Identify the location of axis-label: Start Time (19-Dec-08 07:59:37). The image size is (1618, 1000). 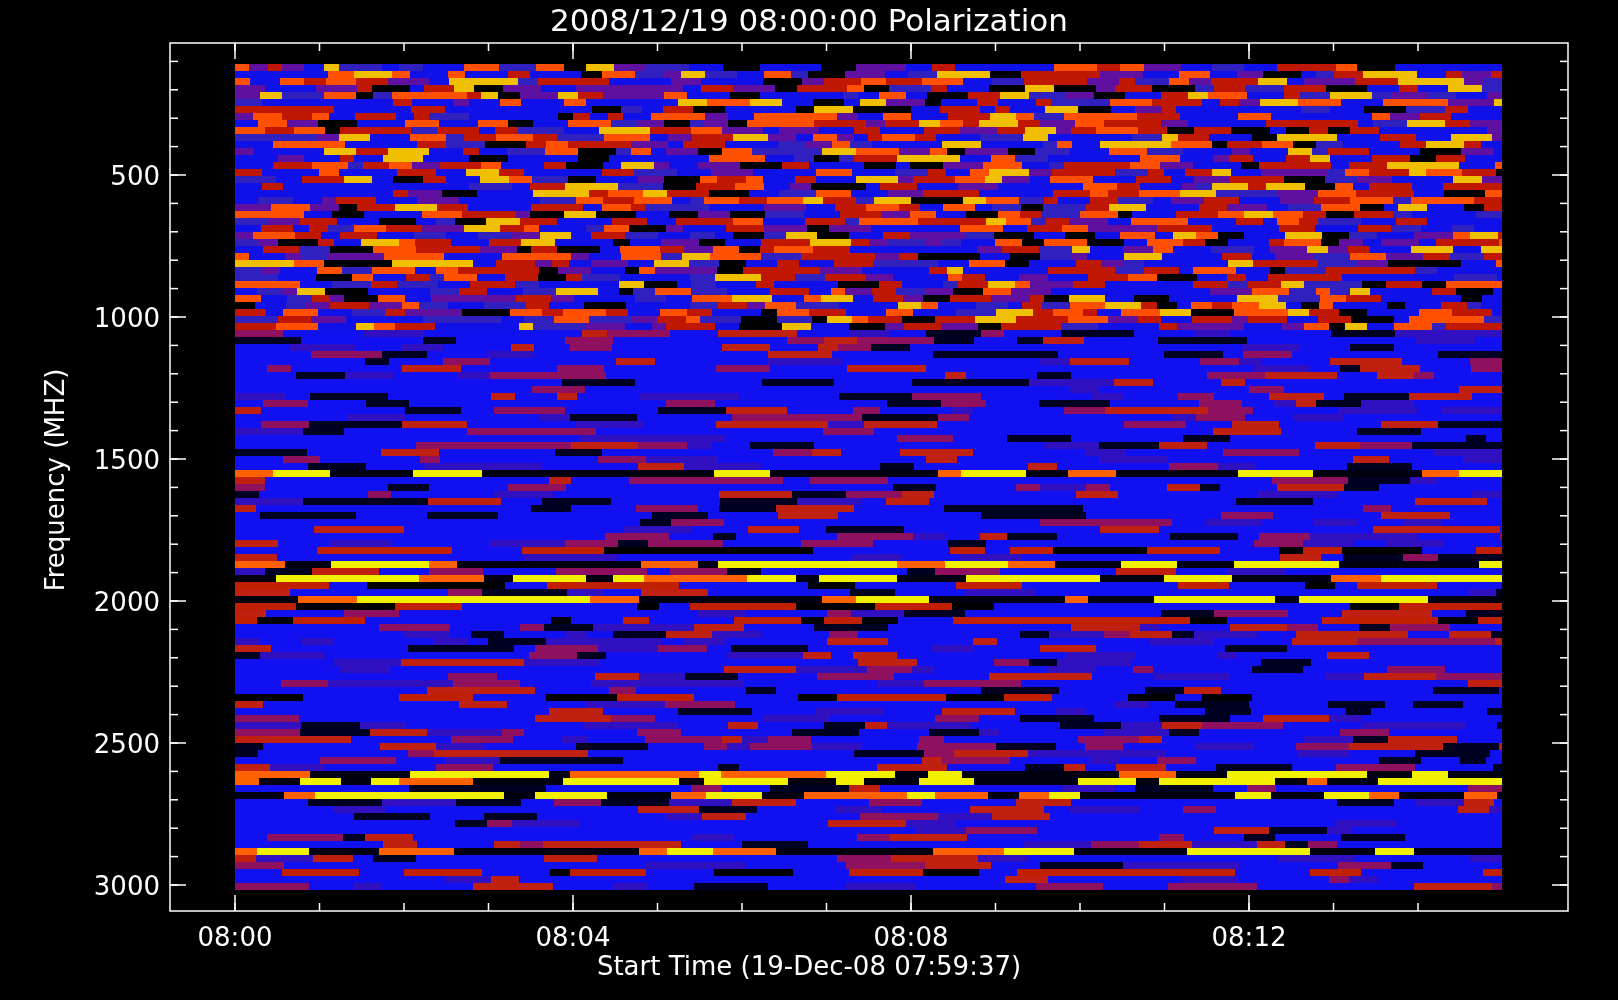
(809, 966).